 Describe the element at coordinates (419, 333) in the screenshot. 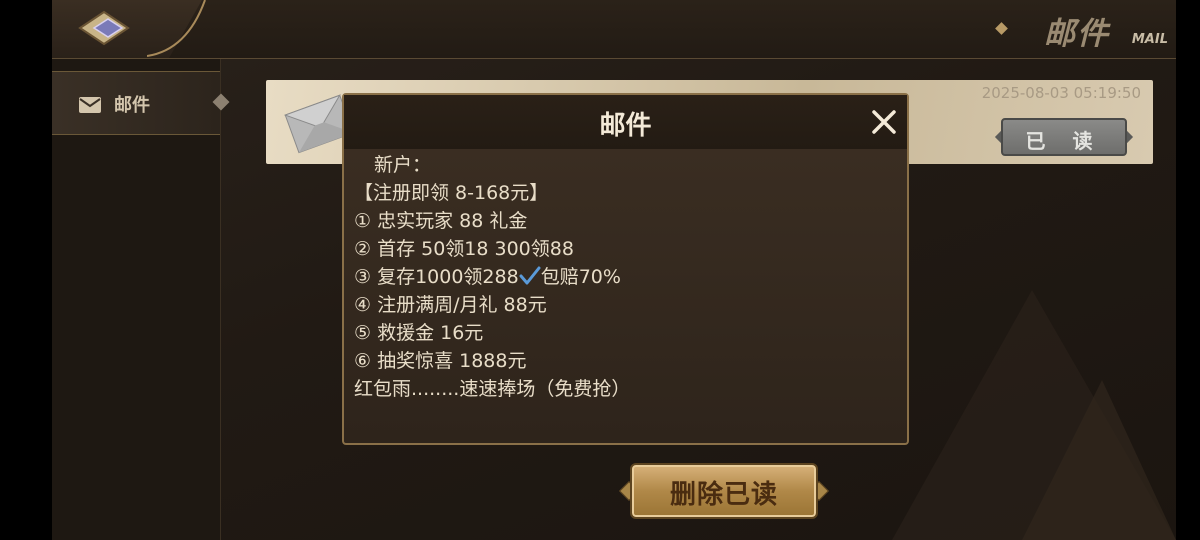

I see `mail-body-line: ⑤ 救援金 16元` at that location.